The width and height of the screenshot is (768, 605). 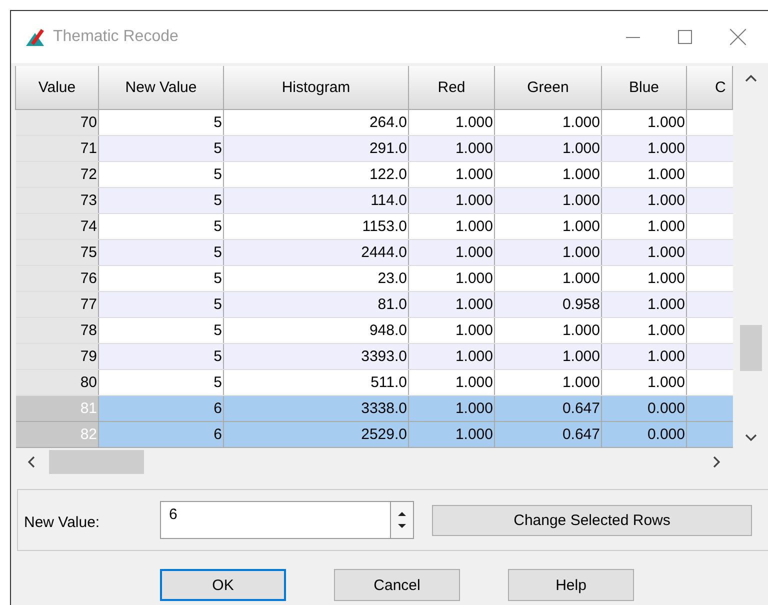 I want to click on table-cell: 948.0, so click(x=316, y=331).